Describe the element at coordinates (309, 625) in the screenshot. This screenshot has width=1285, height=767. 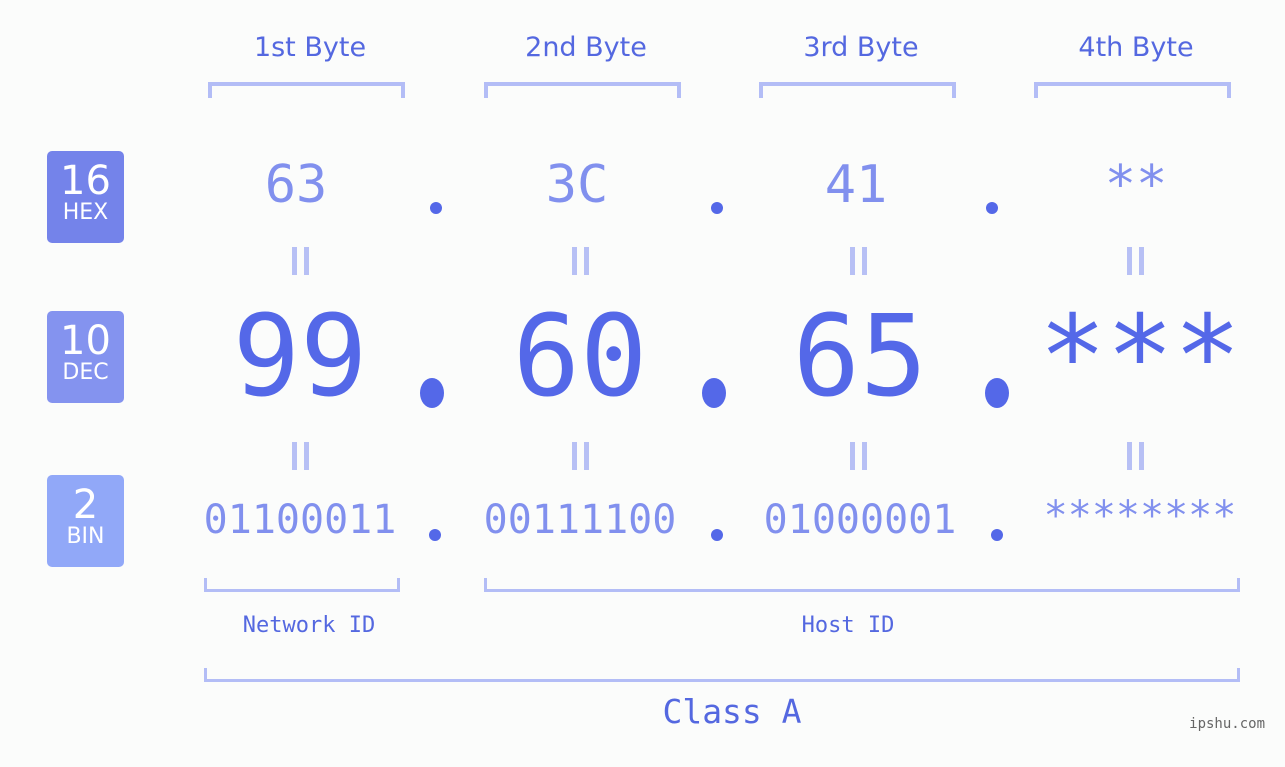
I see `network-id-label: Network ID` at that location.